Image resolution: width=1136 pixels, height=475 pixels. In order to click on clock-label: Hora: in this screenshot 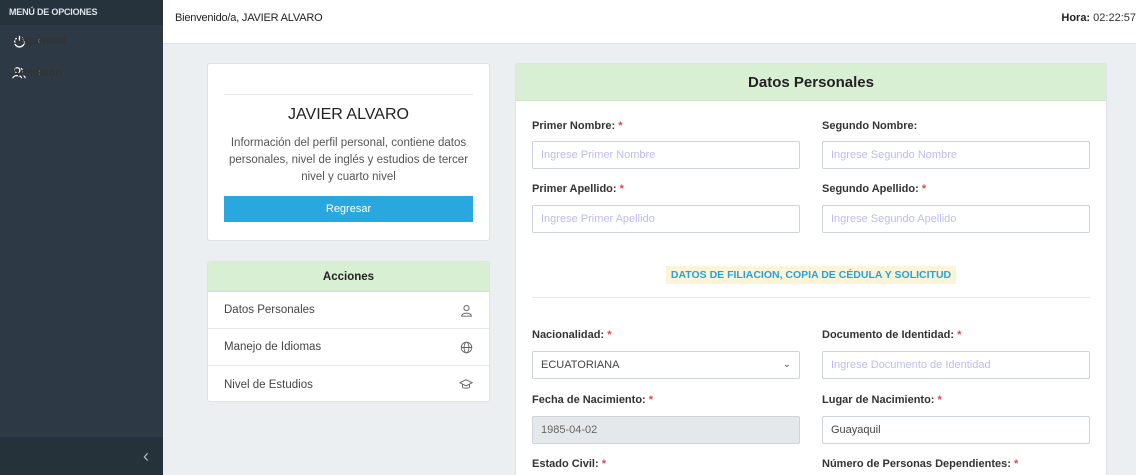, I will do `click(1076, 18)`.